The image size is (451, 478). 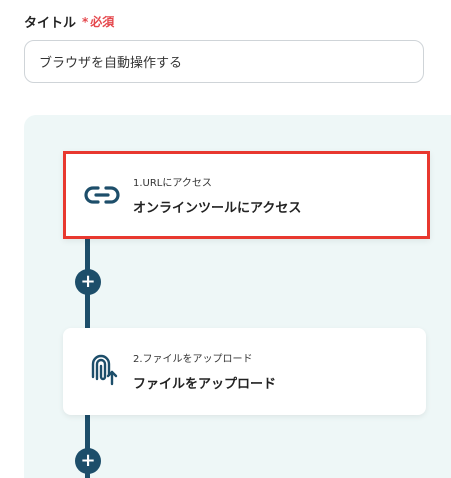 I want to click on required-badge: * 必須, so click(x=98, y=21).